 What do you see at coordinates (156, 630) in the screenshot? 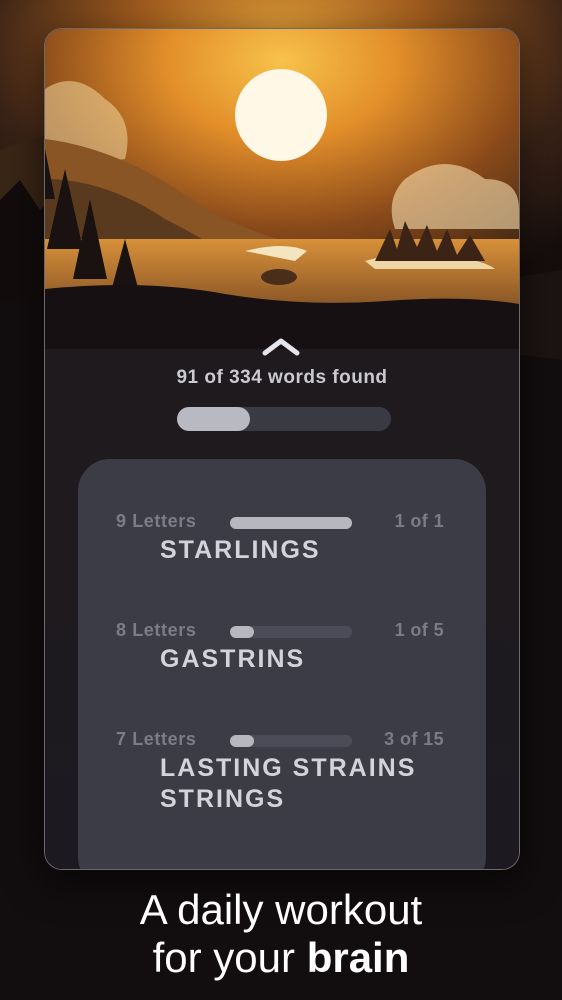
I see `group-letter-count: 8 Letters` at bounding box center [156, 630].